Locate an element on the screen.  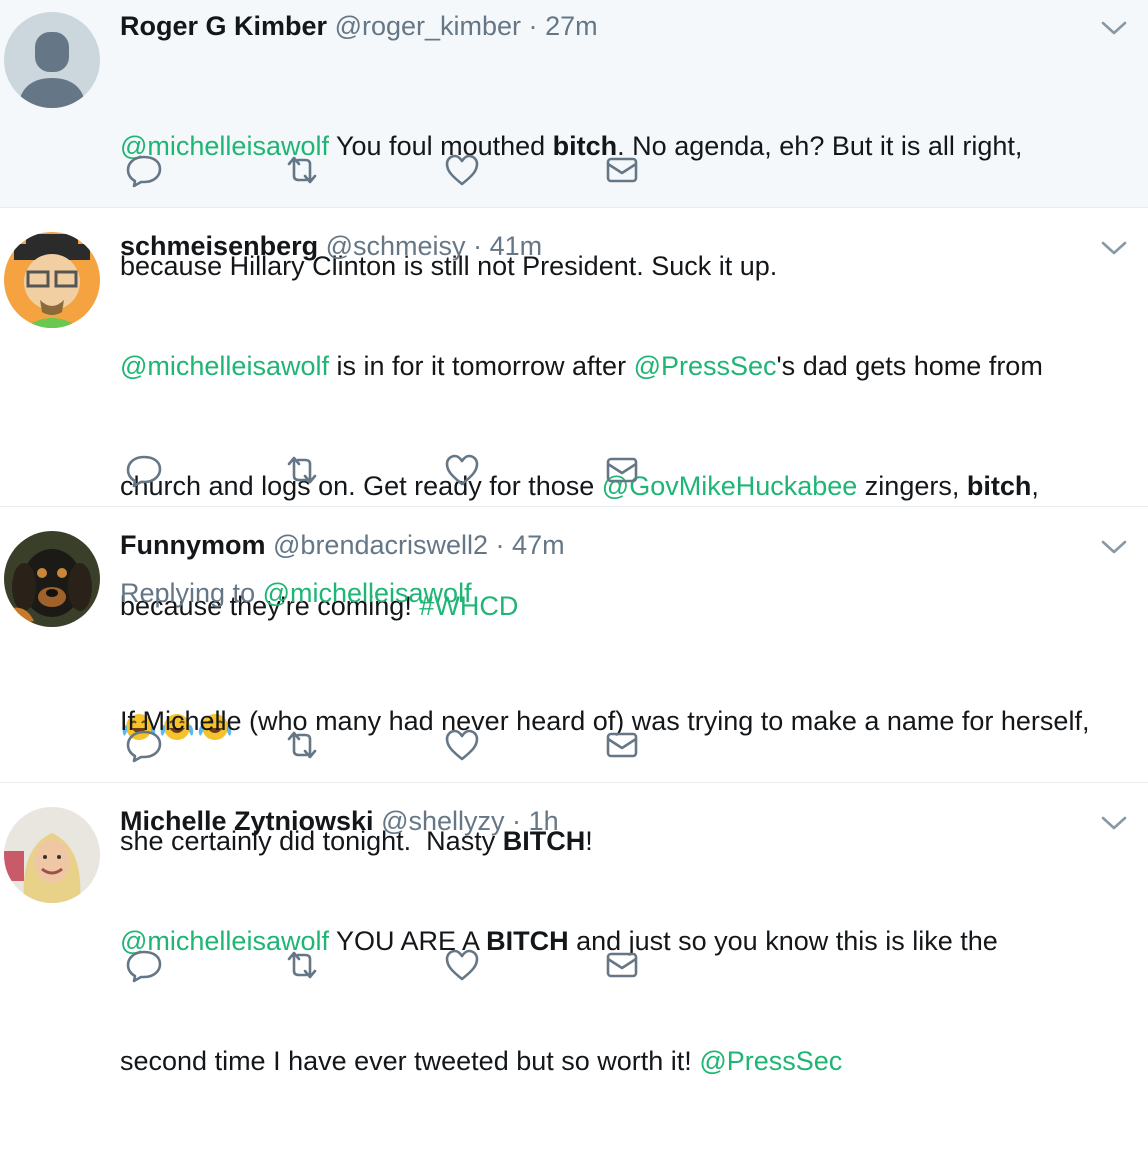
tweet-header: Roger G Kimber @roger_kimber · 27m is located at coordinates (624, 26).